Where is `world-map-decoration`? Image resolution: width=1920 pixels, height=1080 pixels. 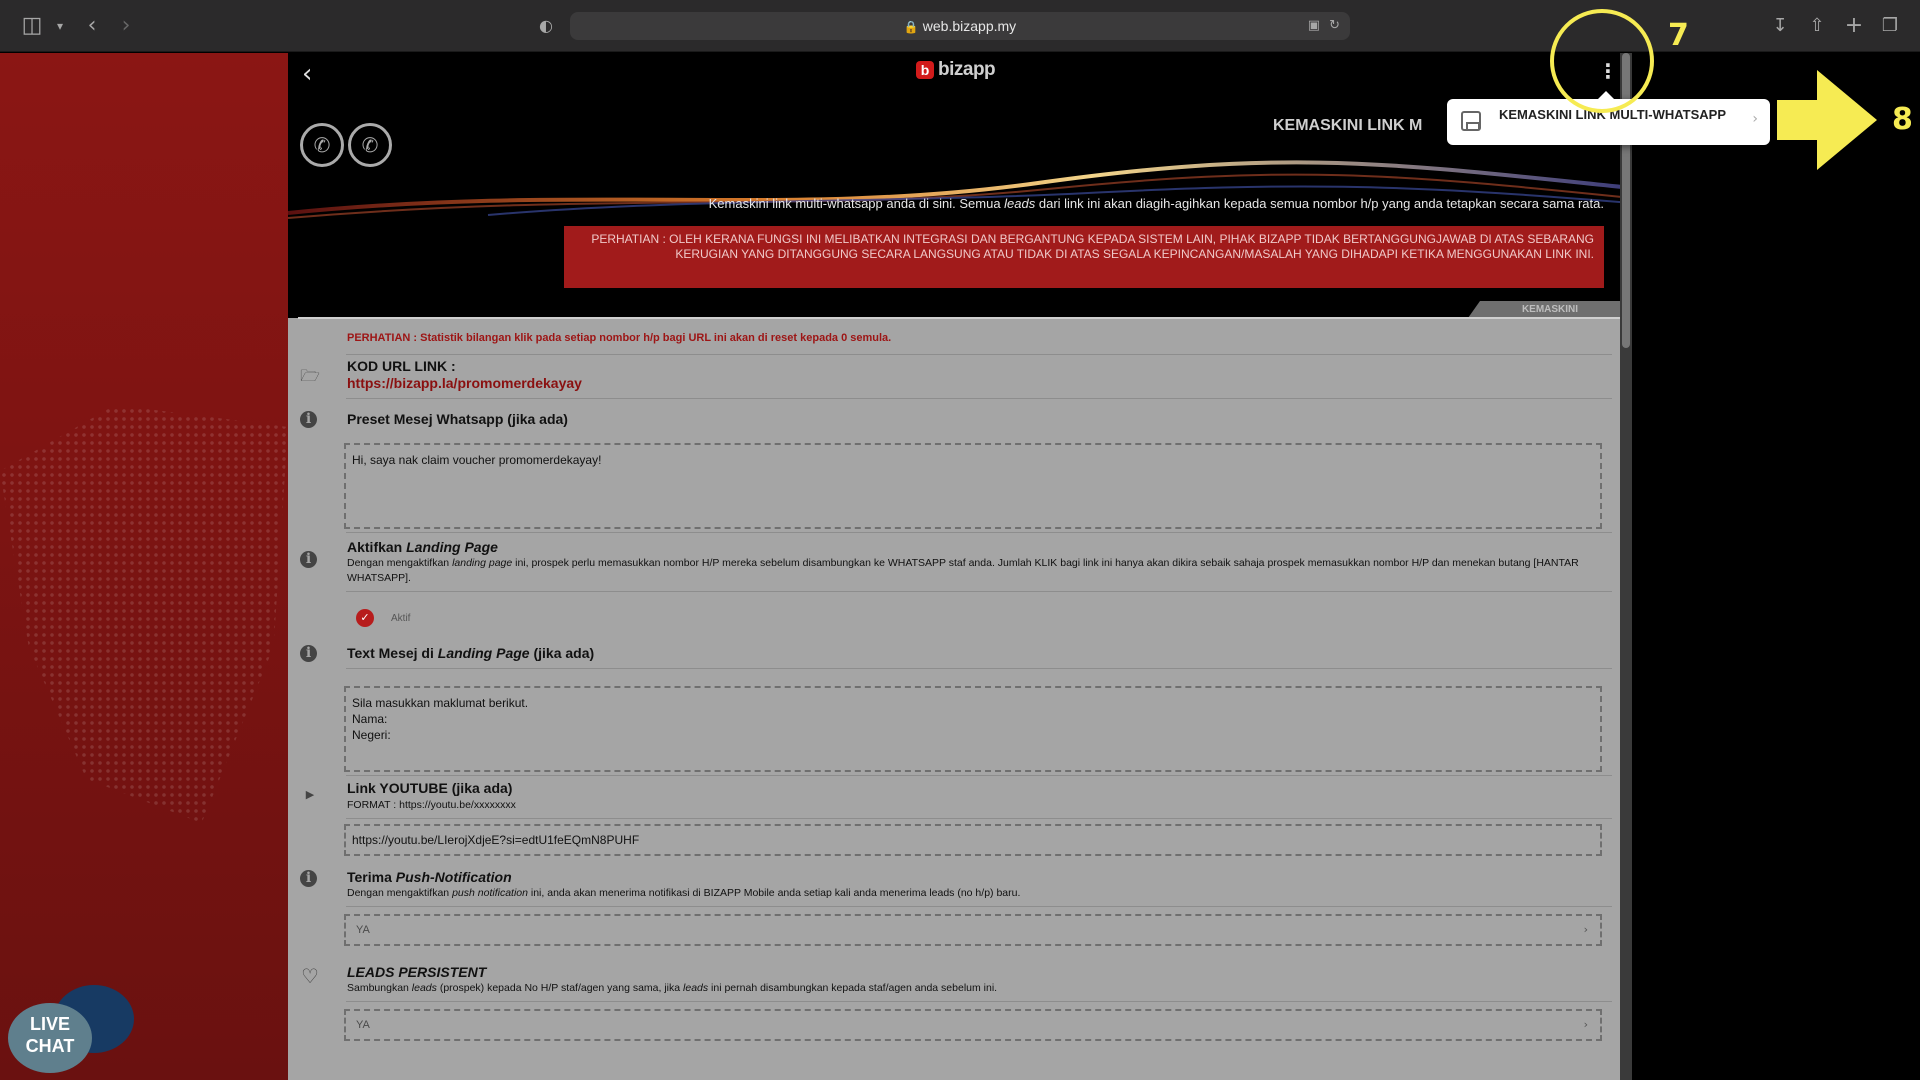
world-map-decoration is located at coordinates (144, 614).